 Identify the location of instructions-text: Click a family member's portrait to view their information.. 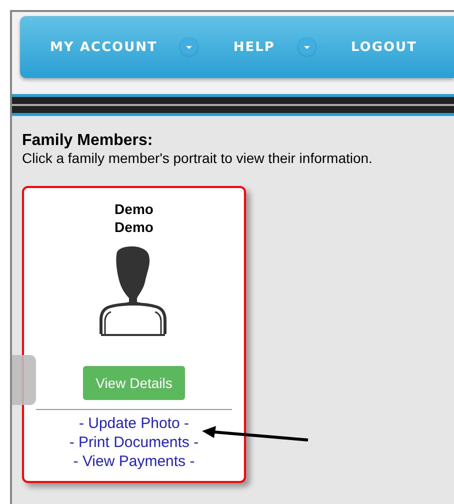
(198, 158).